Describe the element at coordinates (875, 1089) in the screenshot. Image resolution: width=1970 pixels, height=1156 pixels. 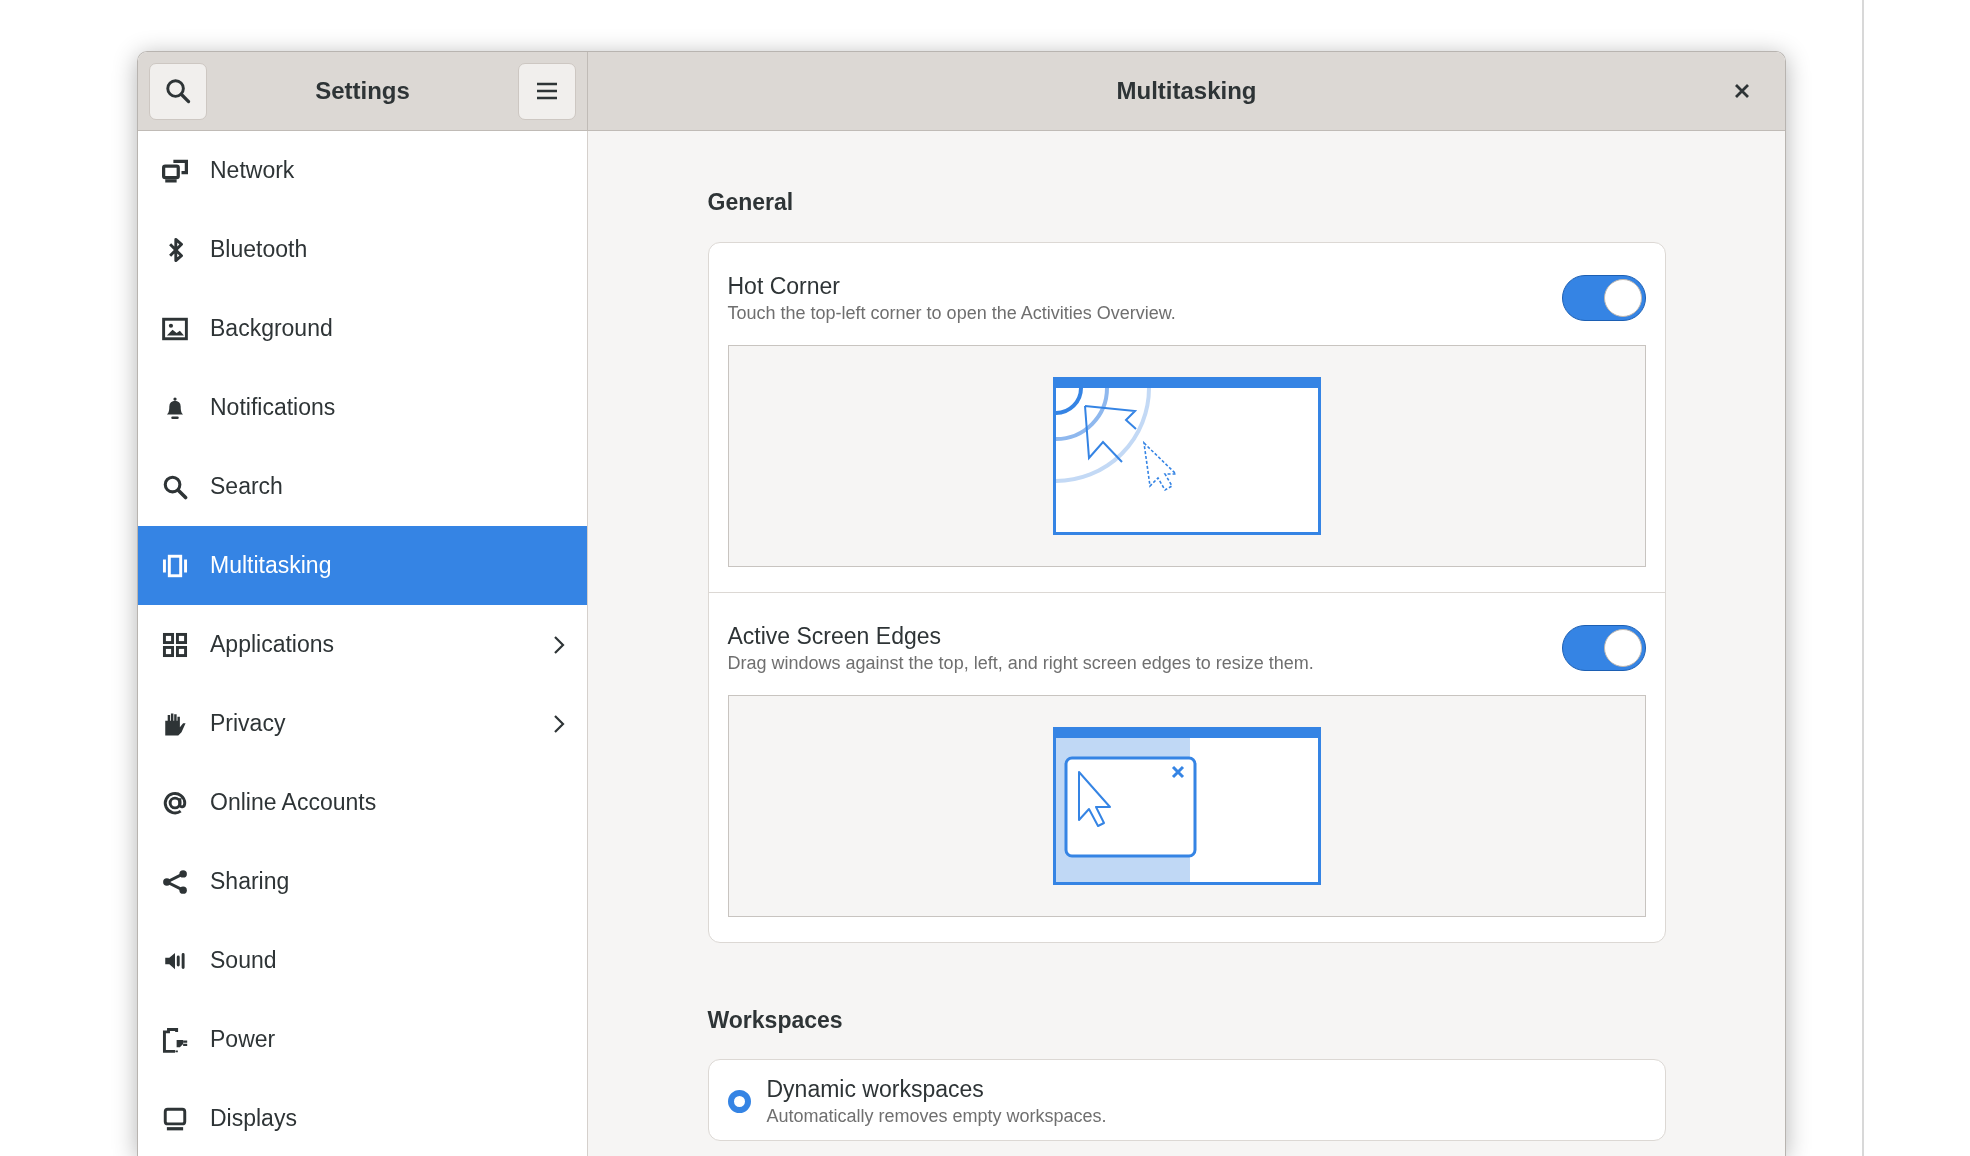
I see `option-title: Dynamic workspaces` at that location.